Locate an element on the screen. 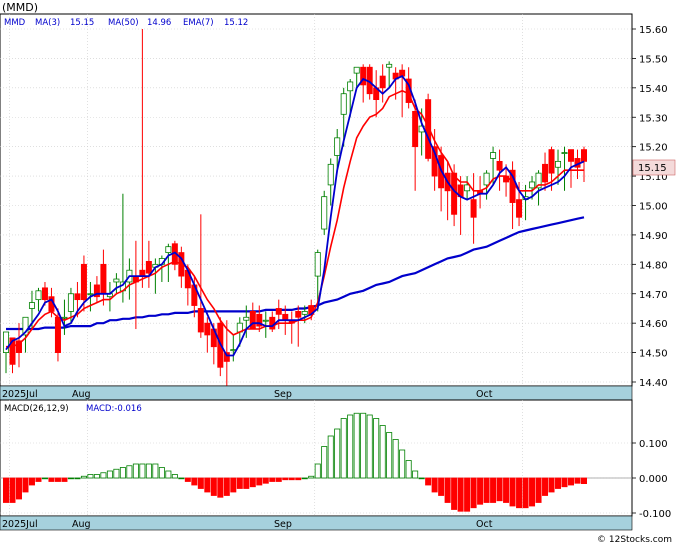  macd-tick-label: 0.000 is located at coordinates (653, 479).